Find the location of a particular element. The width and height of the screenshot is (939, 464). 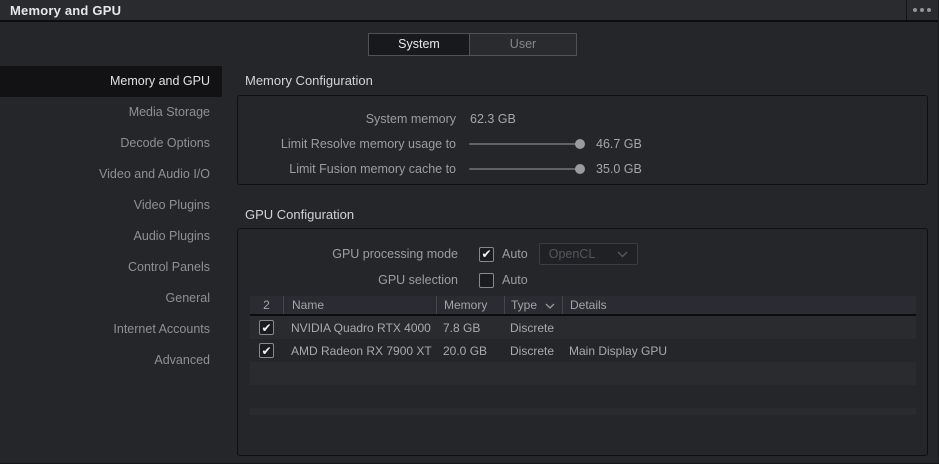

ellipsis-menu-icon is located at coordinates (921, 10).